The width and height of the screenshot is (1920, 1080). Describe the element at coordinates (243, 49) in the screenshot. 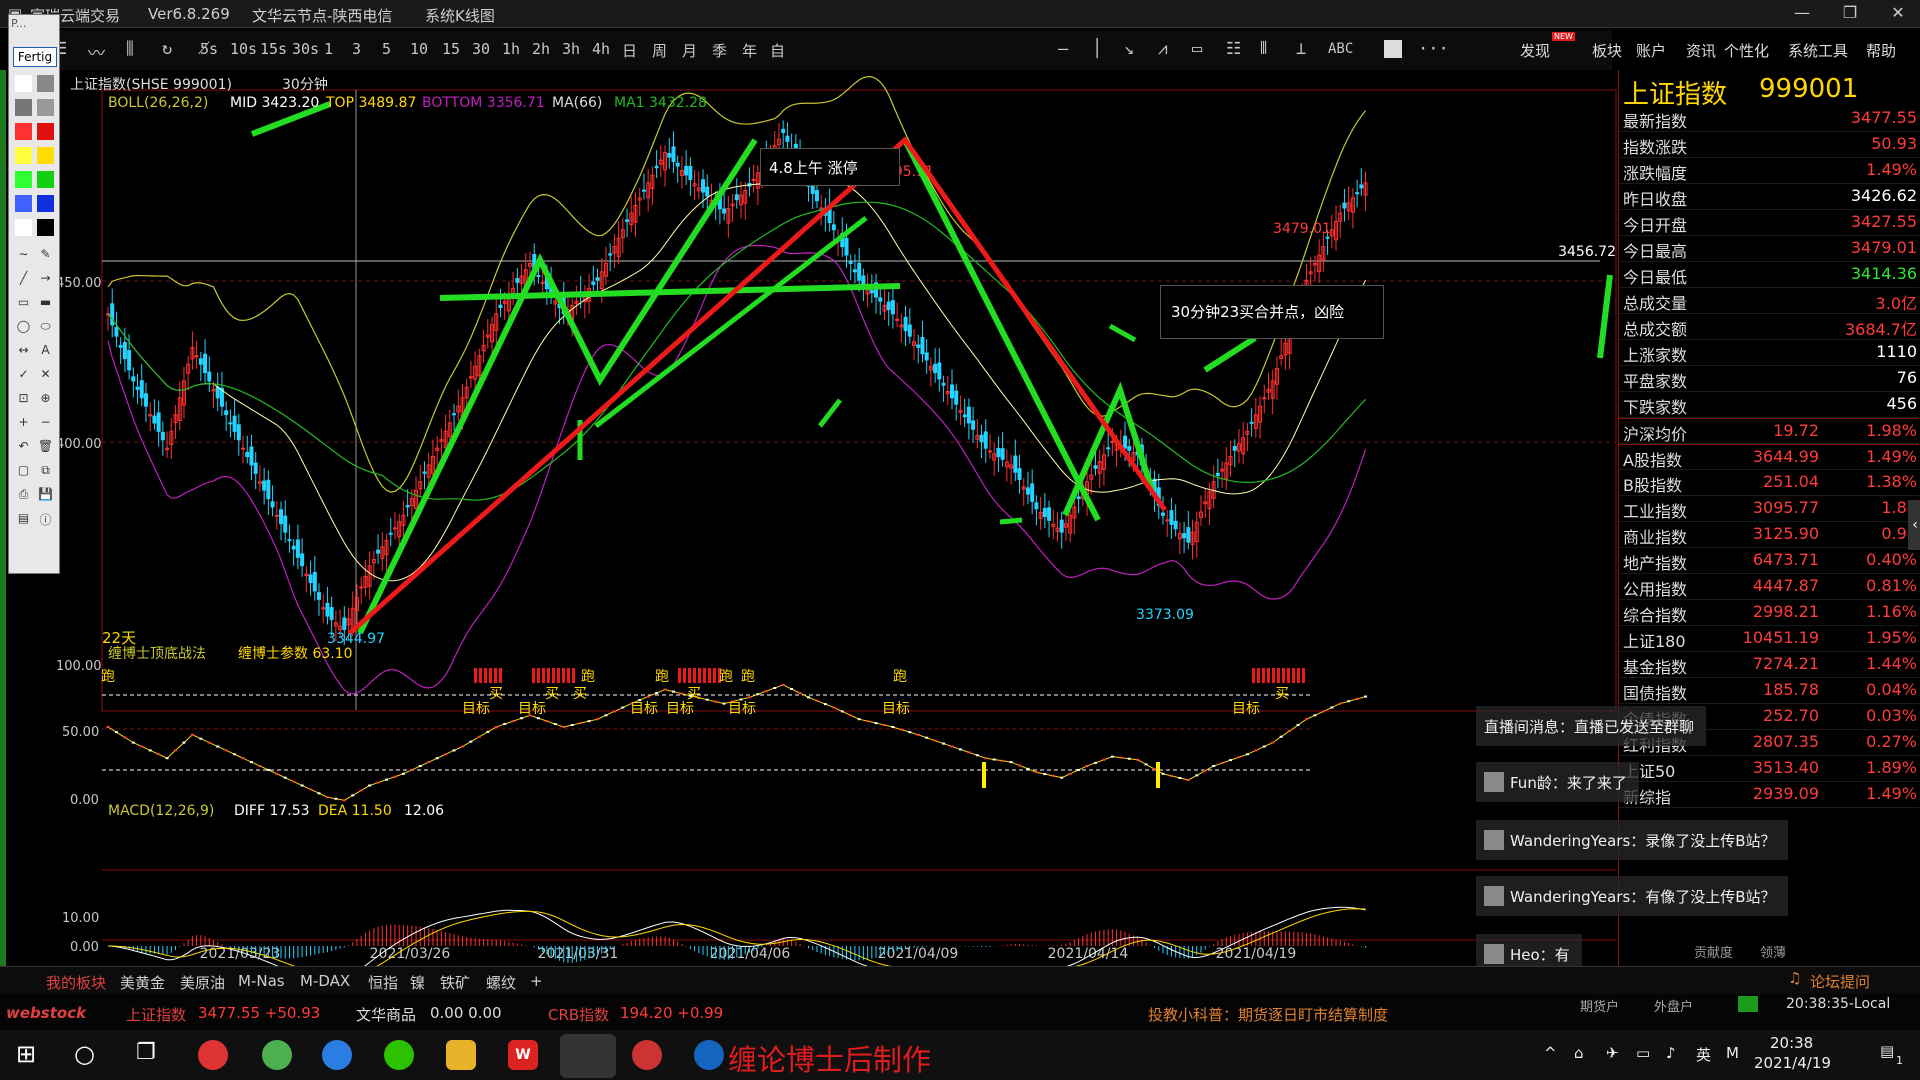

I see `period-1: 10s` at that location.